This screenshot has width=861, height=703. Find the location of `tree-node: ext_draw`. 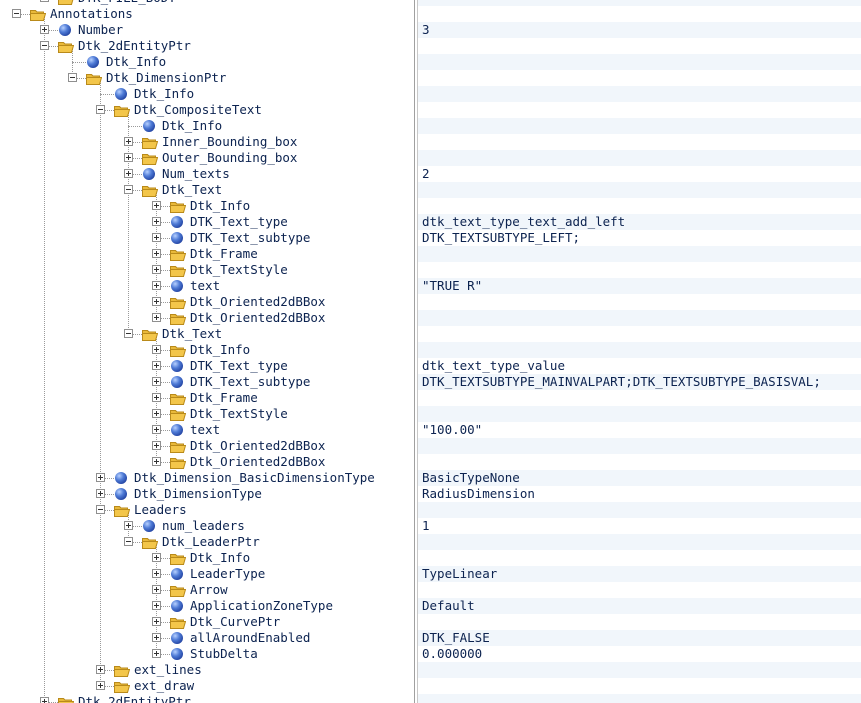

tree-node: ext_draw is located at coordinates (207, 686).